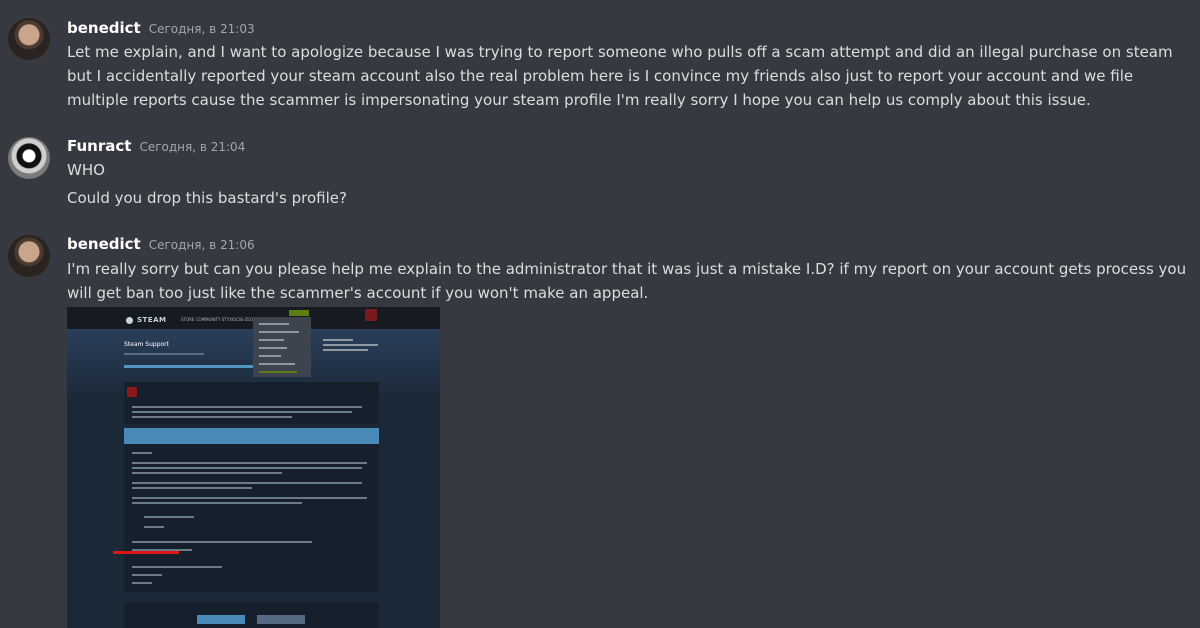 The width and height of the screenshot is (1200, 628). What do you see at coordinates (99, 146) in the screenshot?
I see `username: Funract` at bounding box center [99, 146].